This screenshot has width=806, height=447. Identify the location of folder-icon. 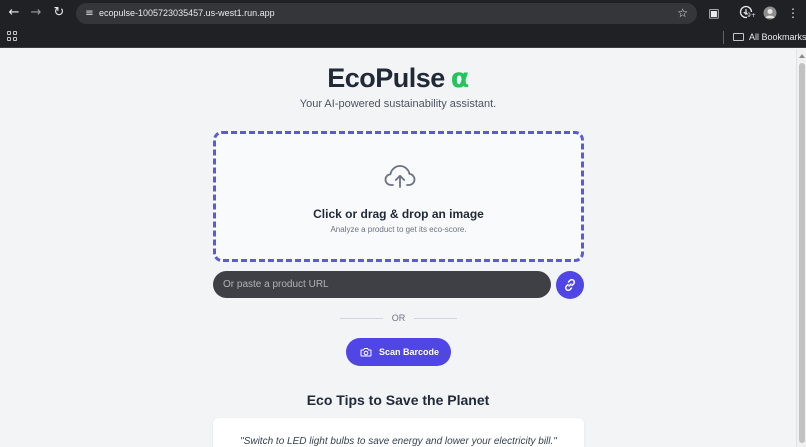
(738, 37).